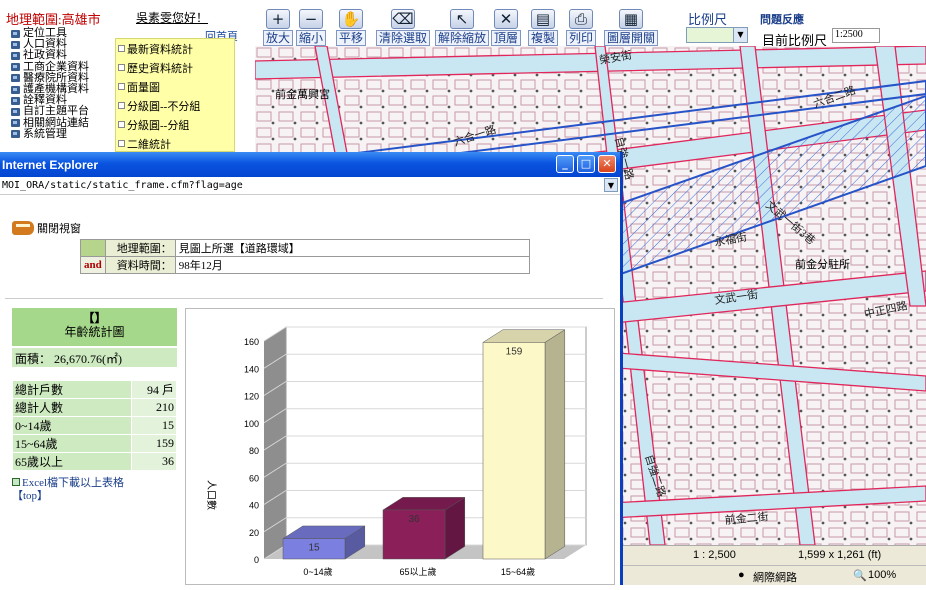 This screenshot has height=590, width=926. Describe the element at coordinates (16, 482) in the screenshot. I see `excel-icon` at that location.